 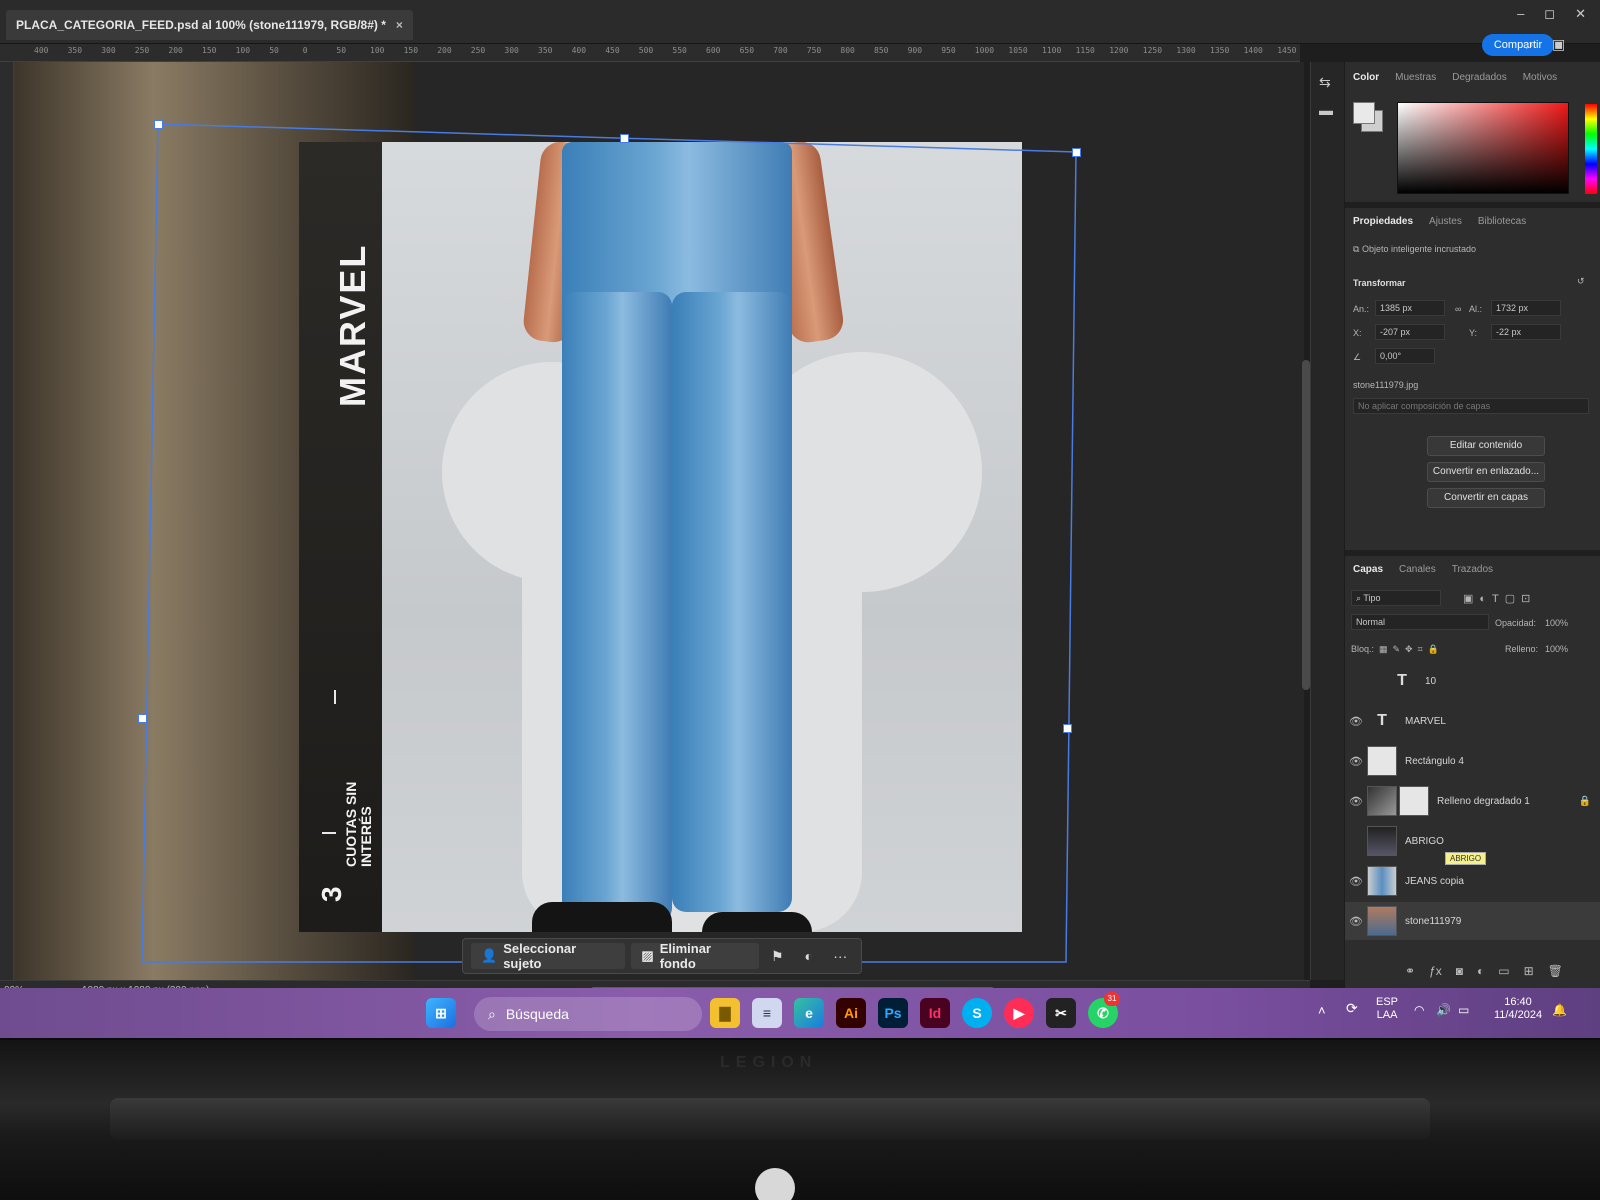 I want to click on layer-name: Rectángulo 4, so click(x=1434, y=761).